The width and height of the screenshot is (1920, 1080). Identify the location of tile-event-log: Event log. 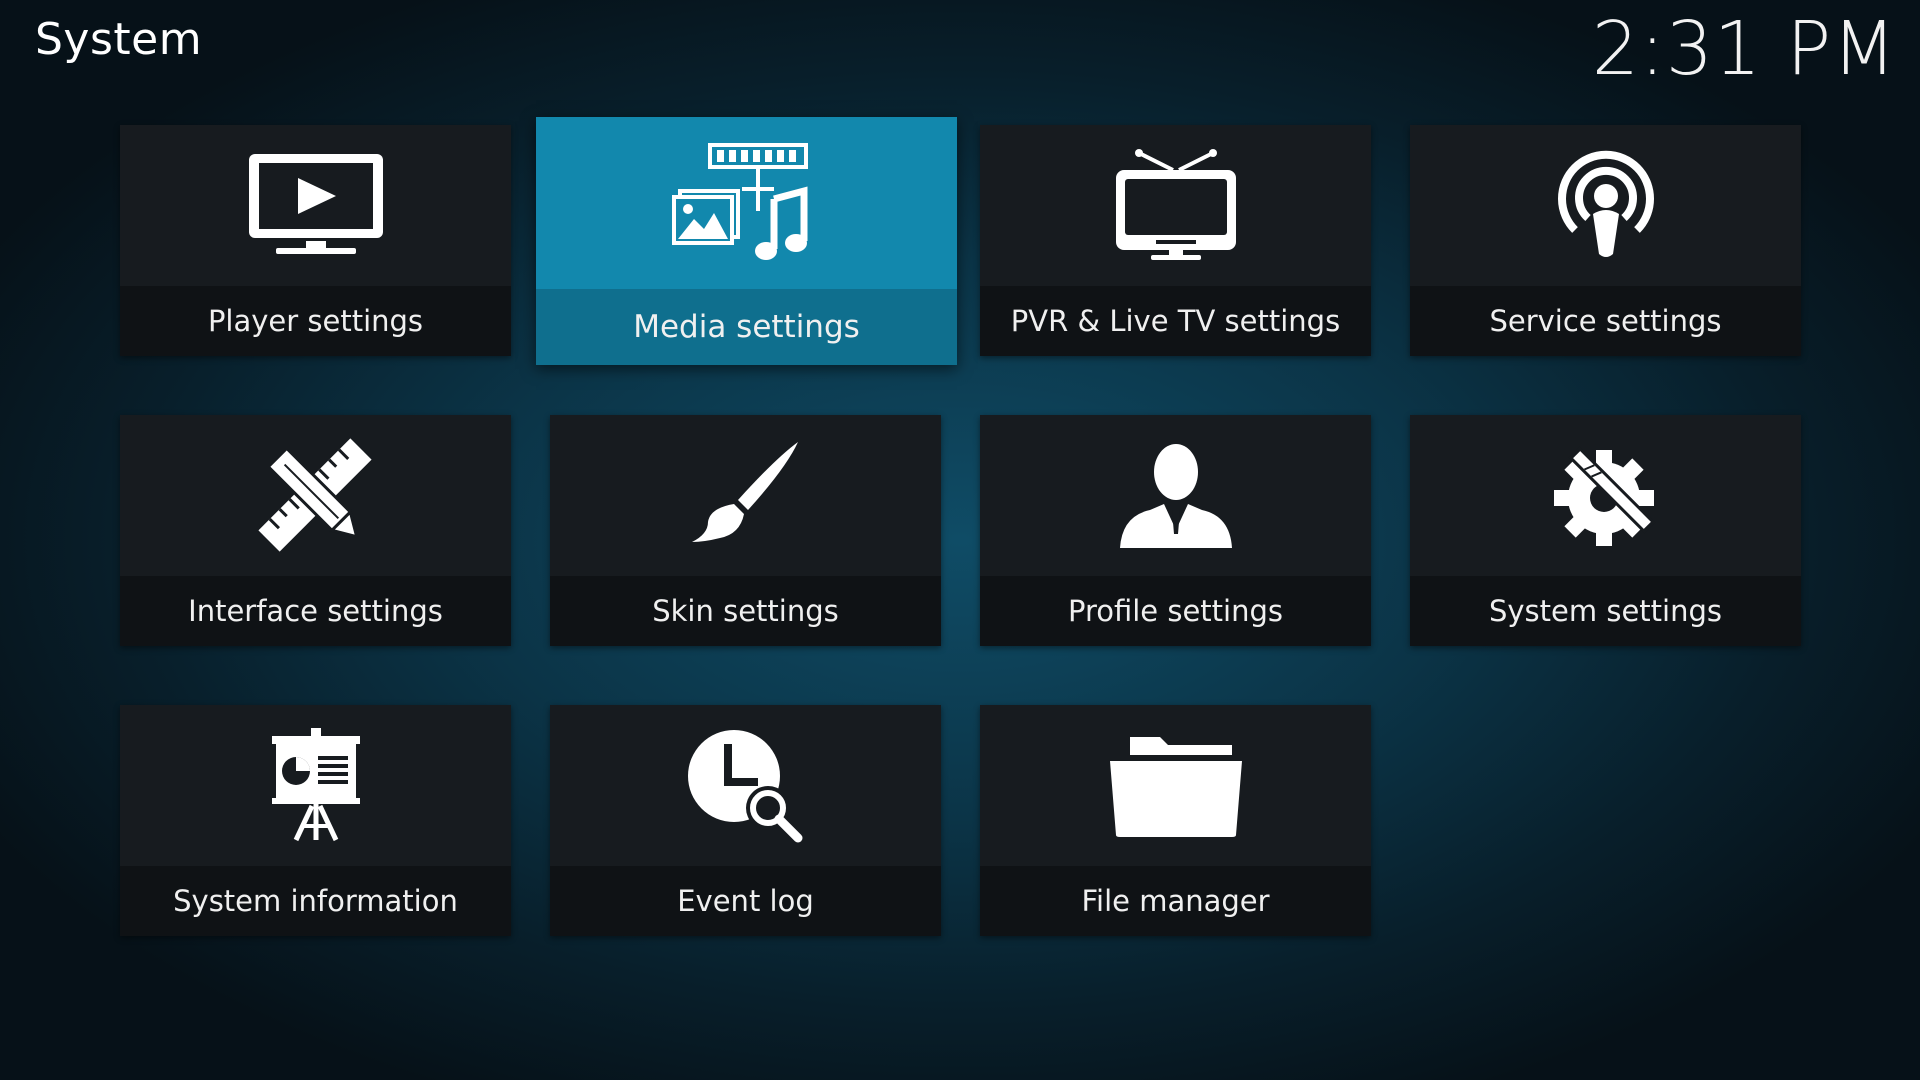
(745, 820).